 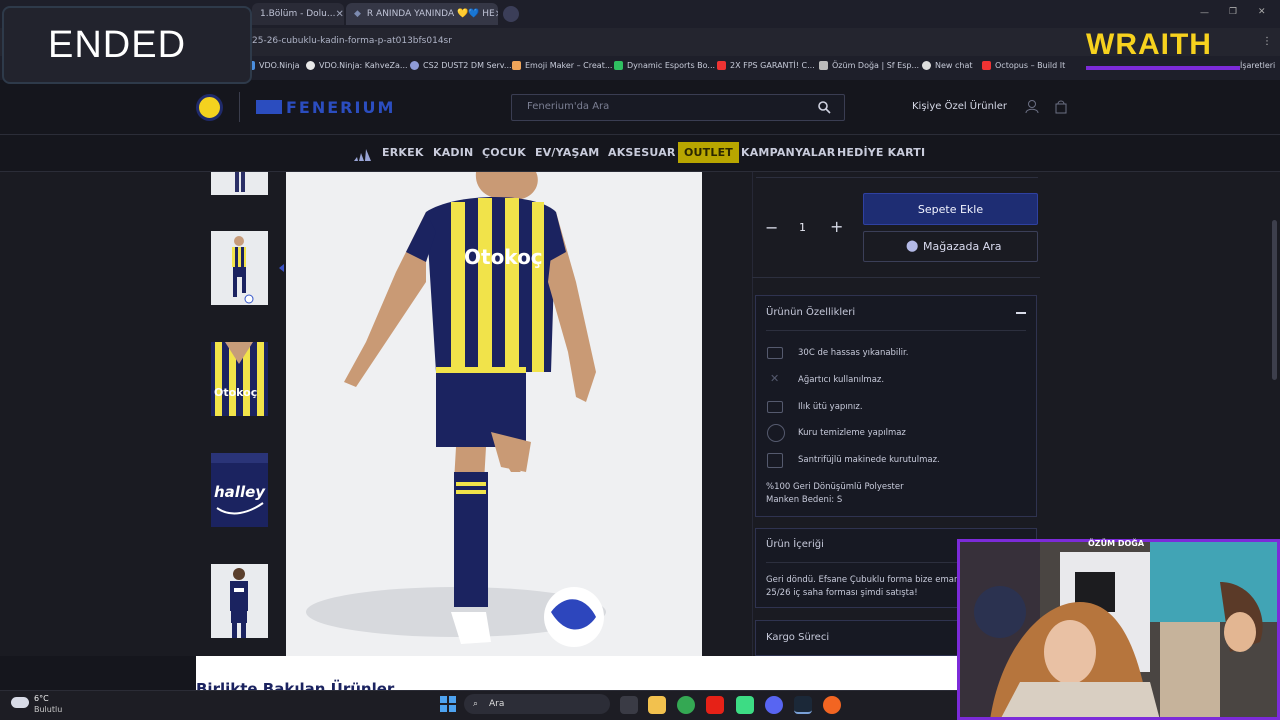 I want to click on search-icon, so click(x=824, y=106).